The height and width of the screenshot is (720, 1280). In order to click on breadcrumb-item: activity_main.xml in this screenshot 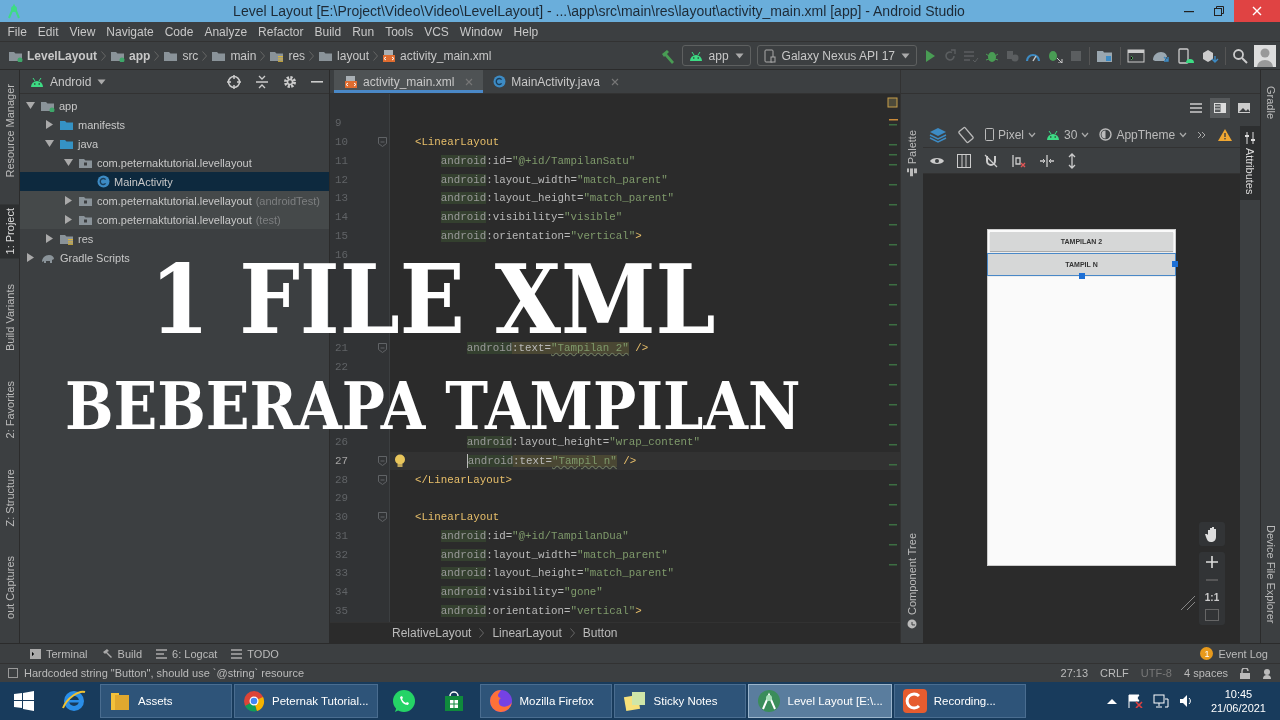, I will do `click(437, 55)`.